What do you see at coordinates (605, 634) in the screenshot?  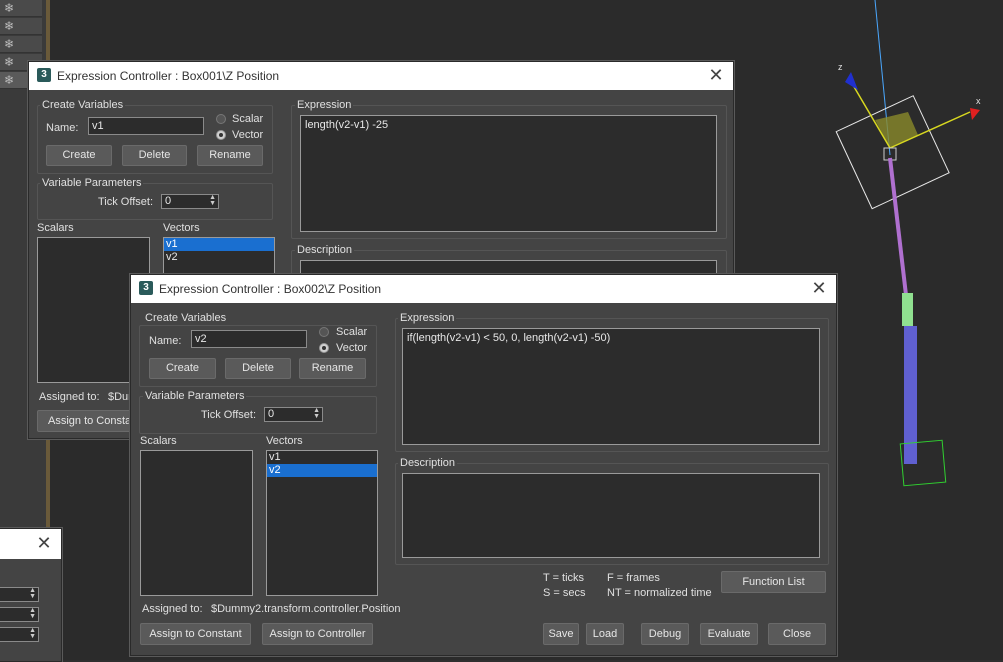 I see `load-button: Load` at bounding box center [605, 634].